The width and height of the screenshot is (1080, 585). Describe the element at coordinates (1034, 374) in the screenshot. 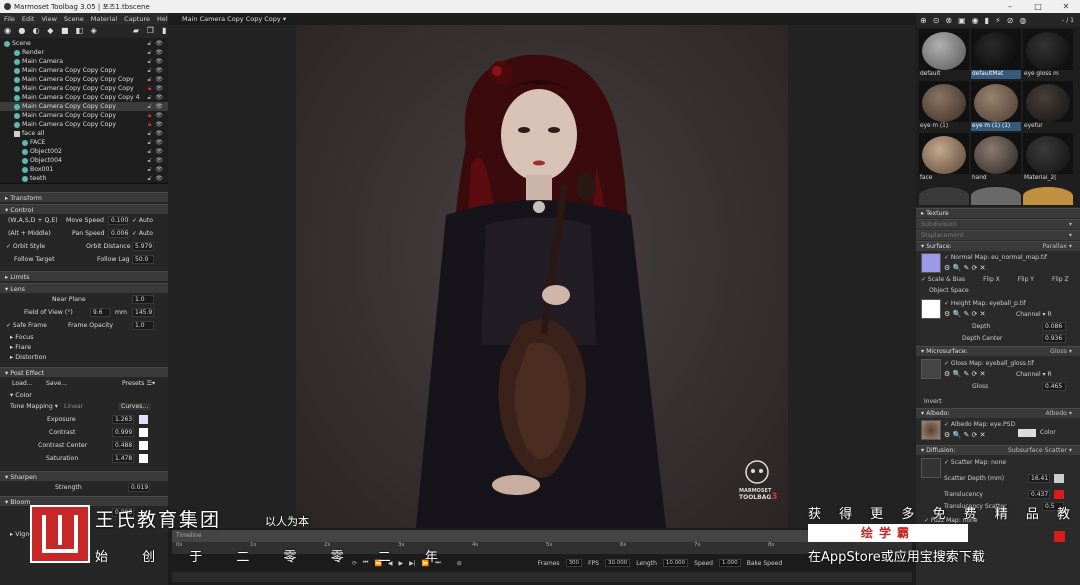

I see `gloss-channel-dropdown: Channel ▾ R` at that location.